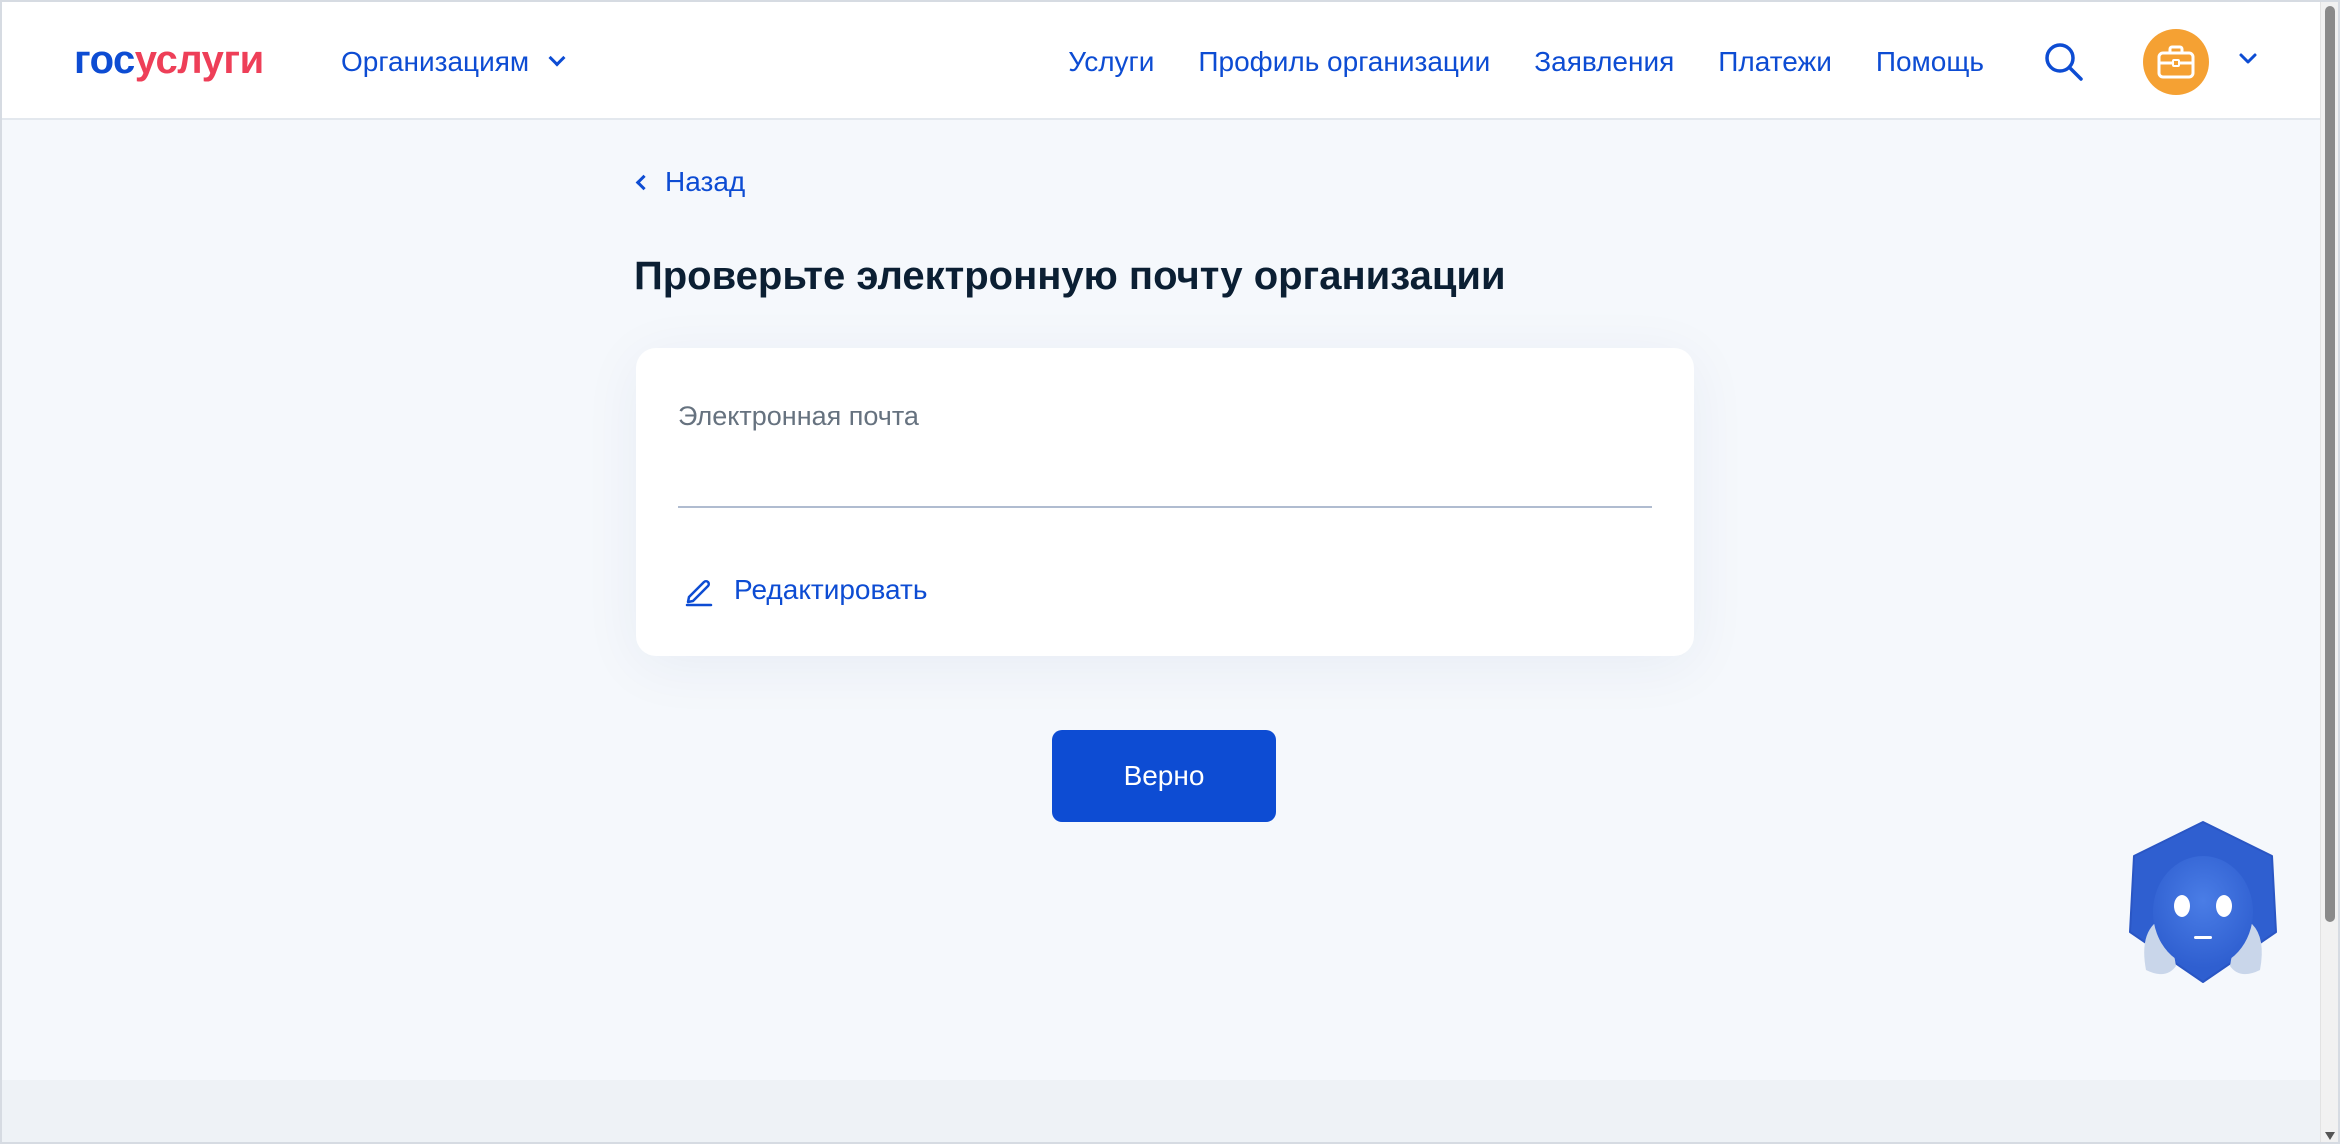  What do you see at coordinates (1165, 478) in the screenshot?
I see `email-field` at bounding box center [1165, 478].